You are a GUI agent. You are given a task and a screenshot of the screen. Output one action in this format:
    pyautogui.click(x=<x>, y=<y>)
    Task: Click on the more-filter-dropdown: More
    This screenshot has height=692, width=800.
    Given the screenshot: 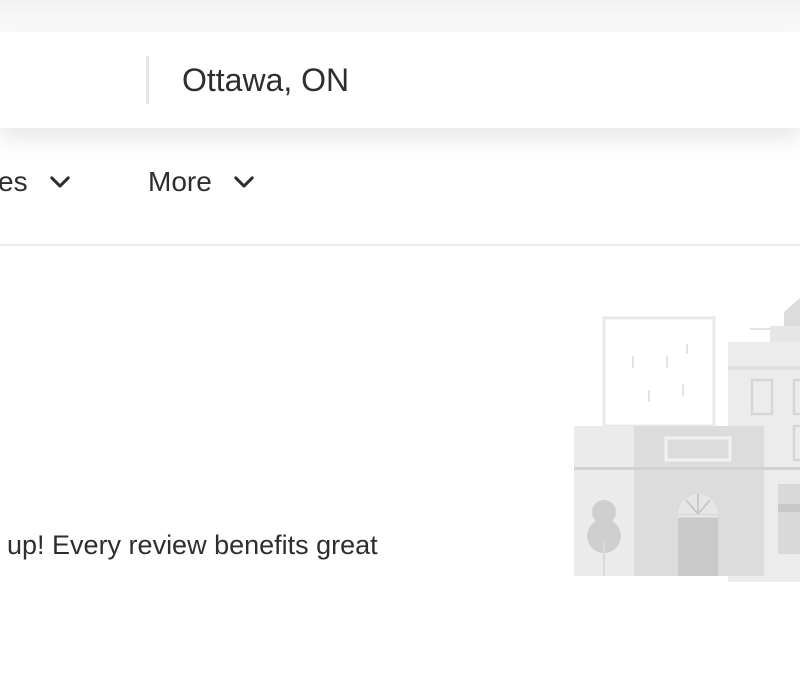 What is the action you would take?
    pyautogui.click(x=203, y=182)
    